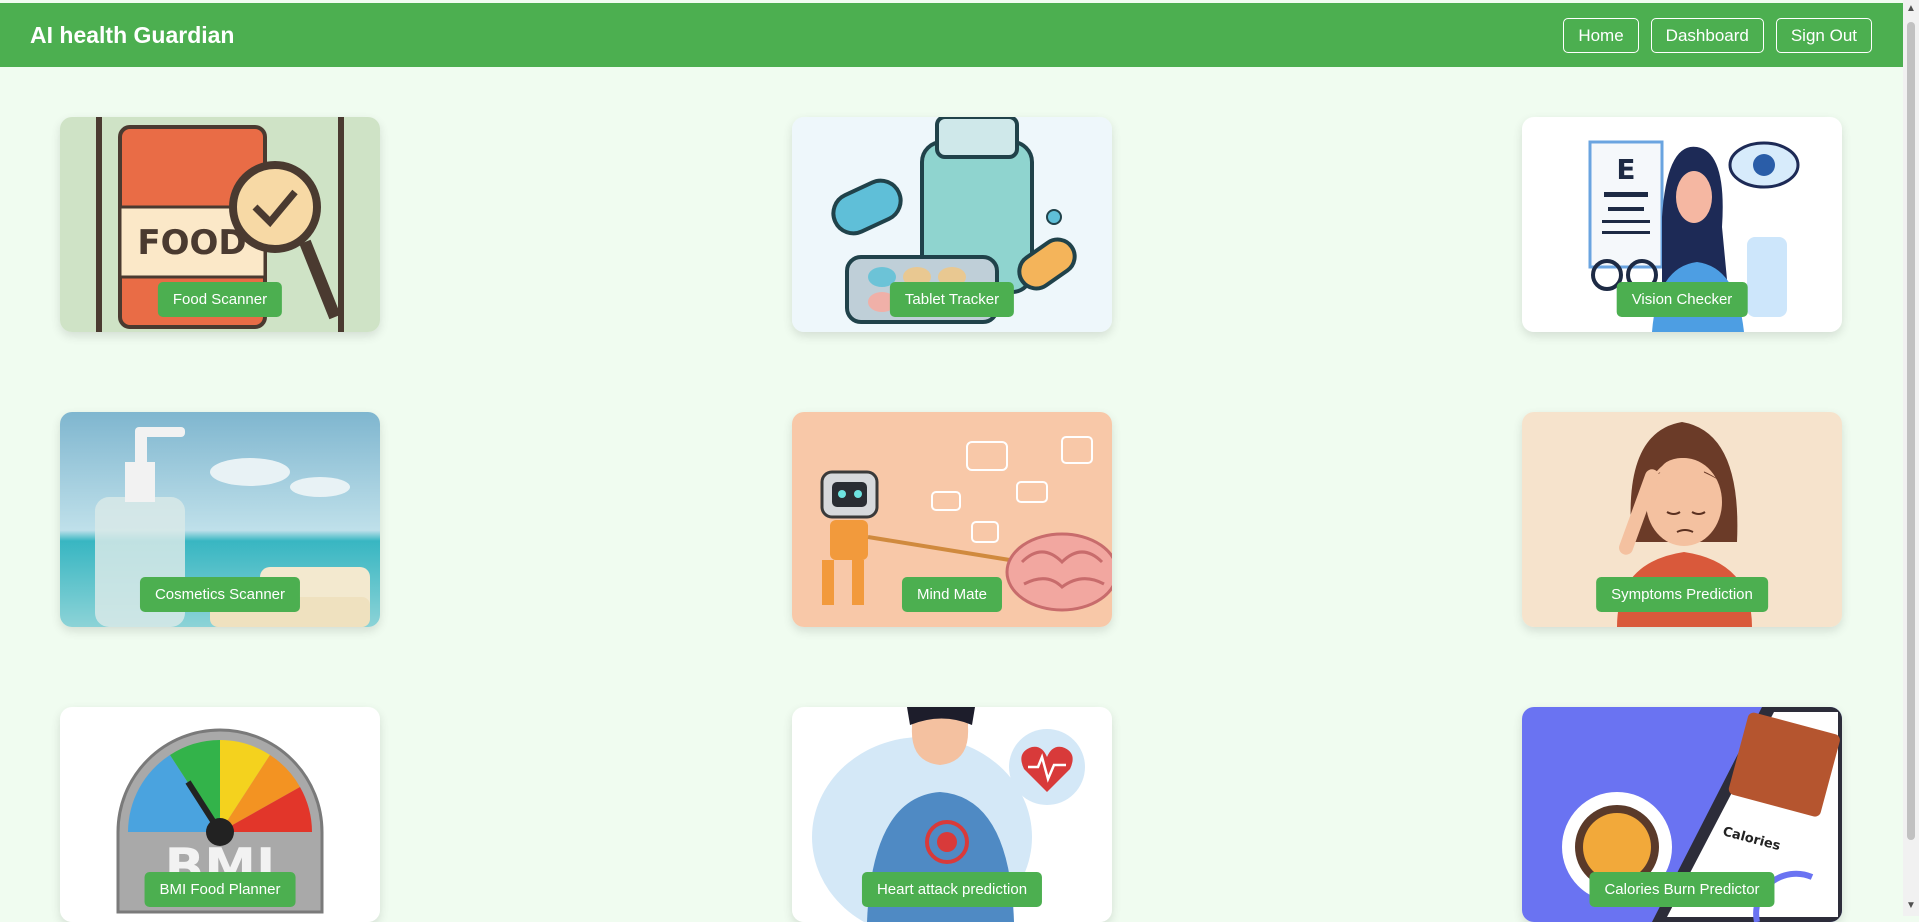  What do you see at coordinates (1601, 35) in the screenshot?
I see `home-button: Home` at bounding box center [1601, 35].